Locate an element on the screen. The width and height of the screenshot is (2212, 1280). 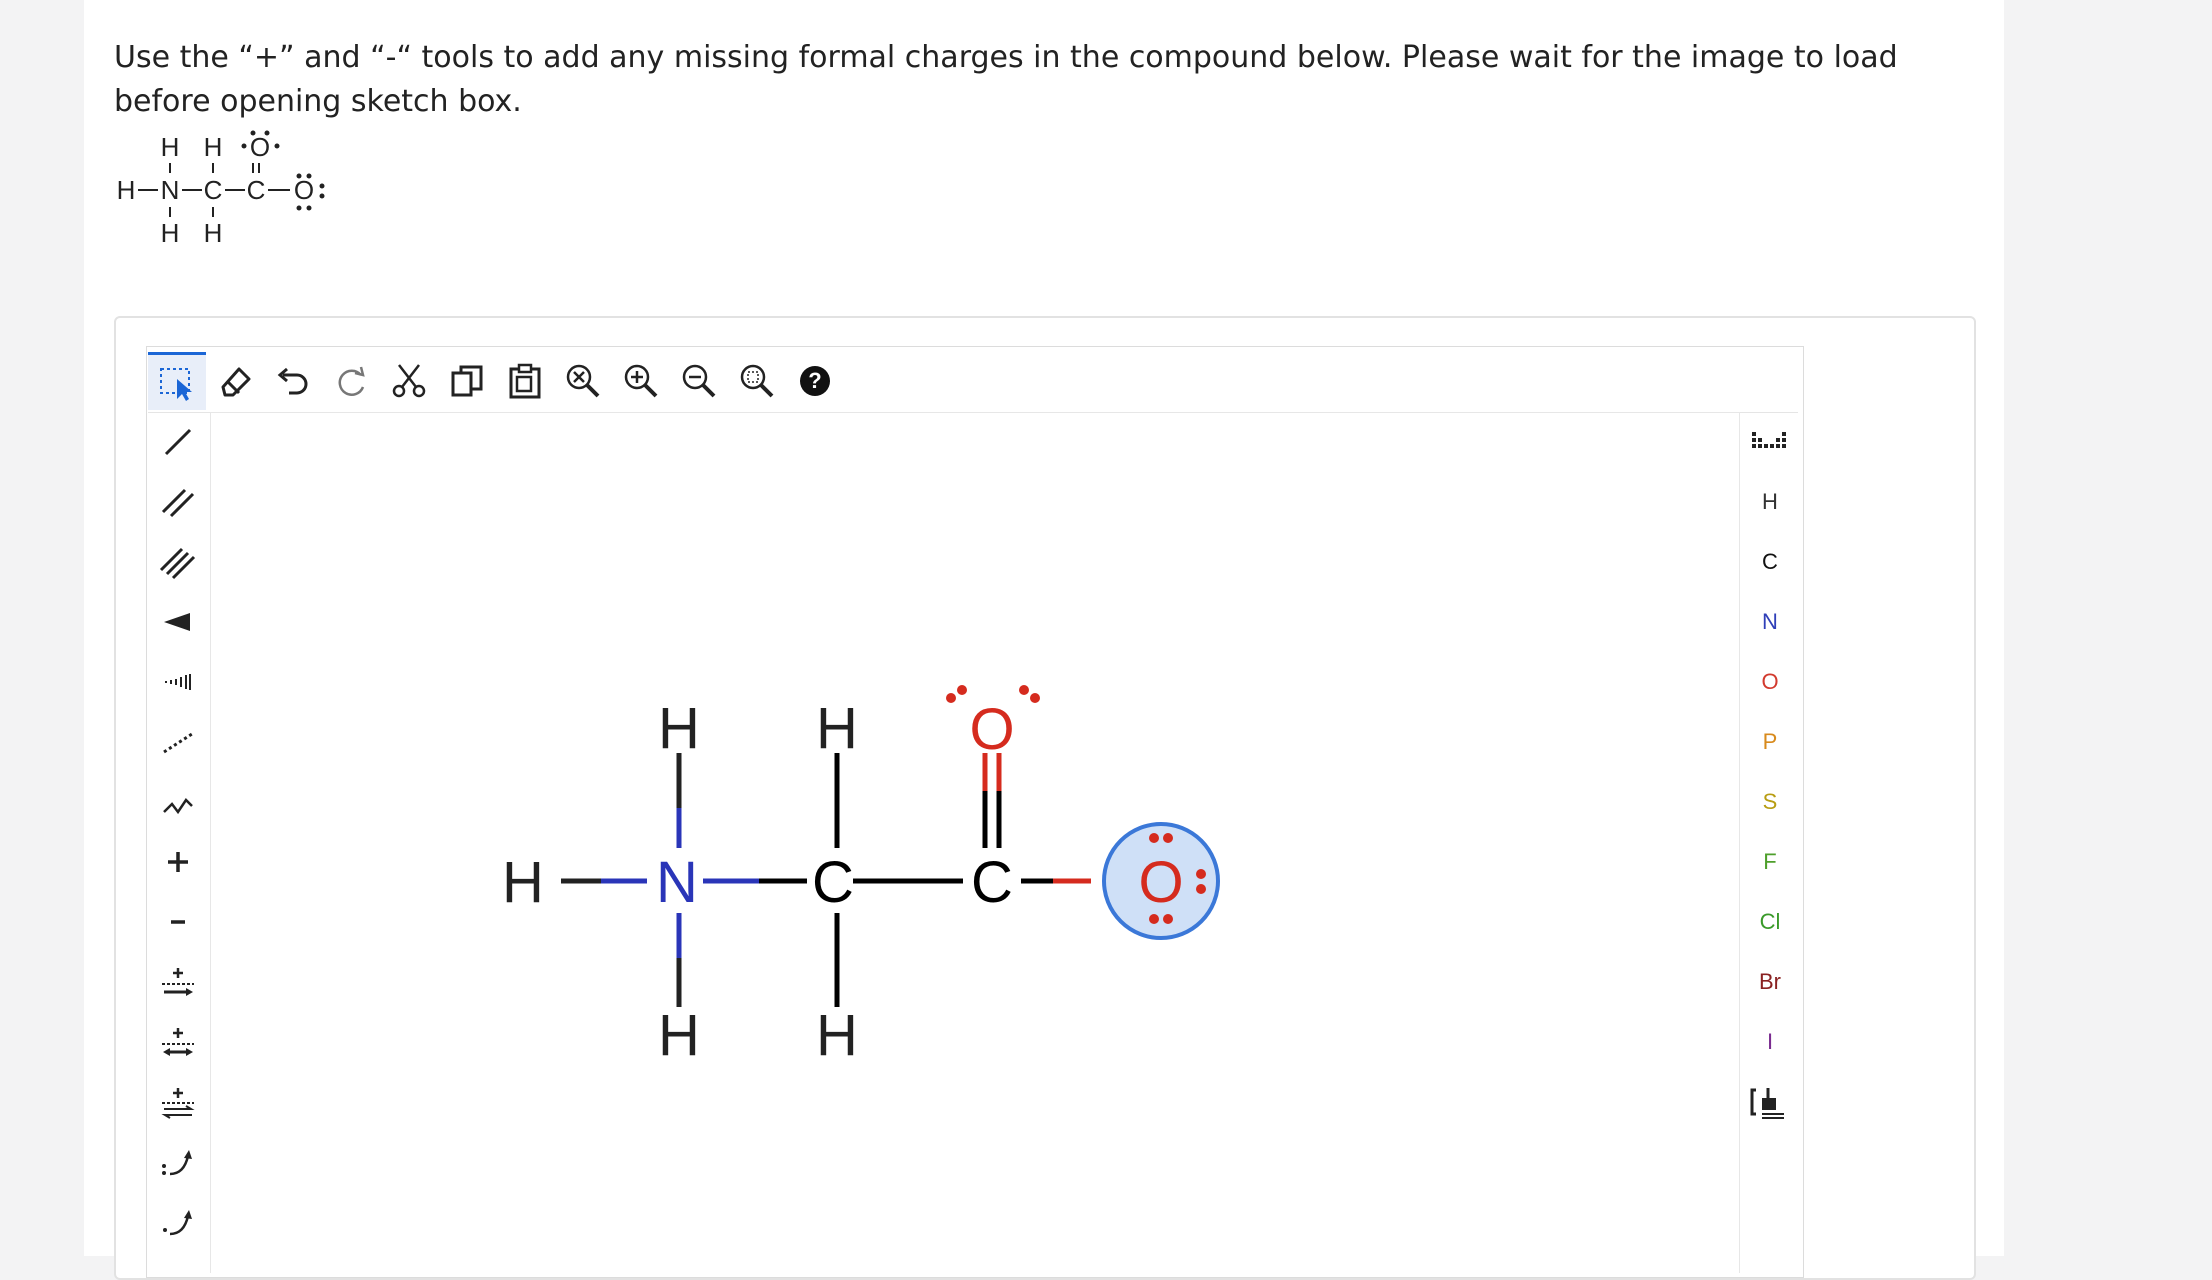
zoom-select-button is located at coordinates (757, 381).